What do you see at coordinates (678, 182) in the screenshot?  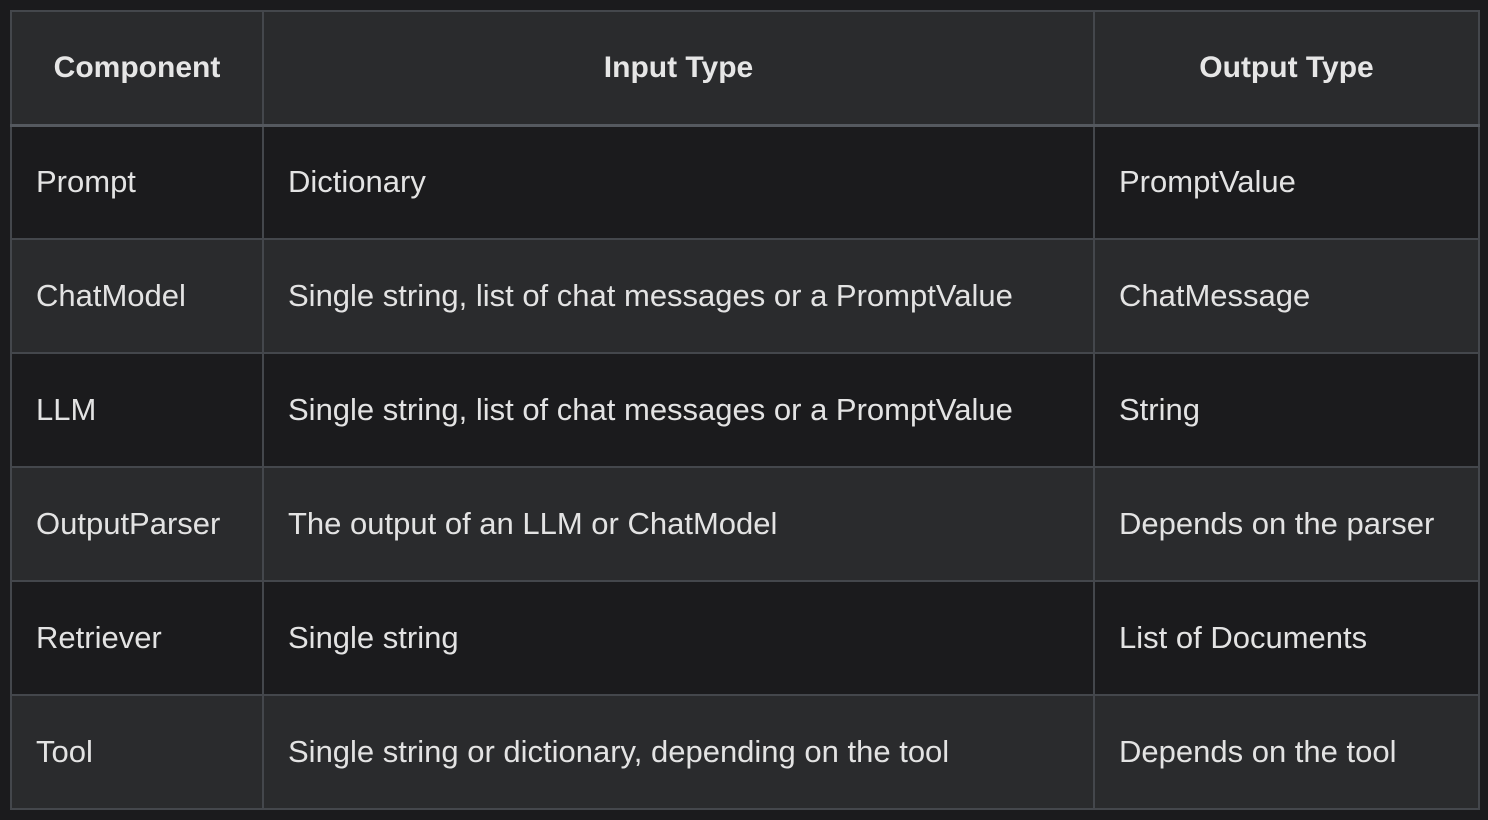 I see `cell-input-type: Dictionary` at bounding box center [678, 182].